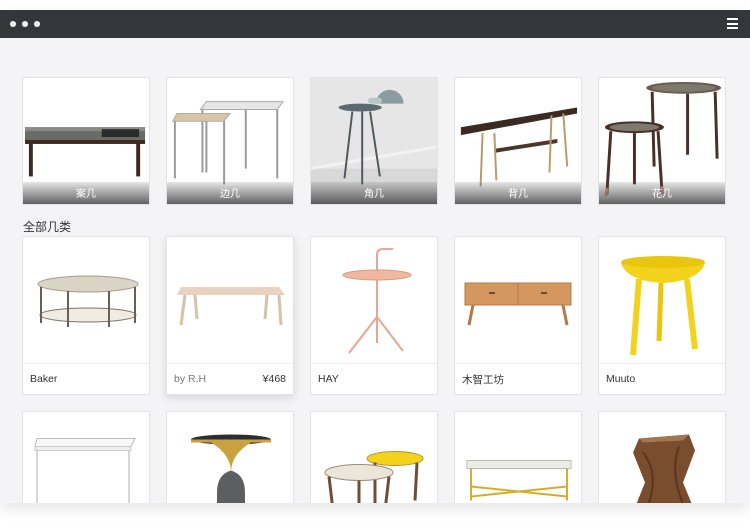  What do you see at coordinates (518, 141) in the screenshot?
I see `category-card-beiji: 背几` at bounding box center [518, 141].